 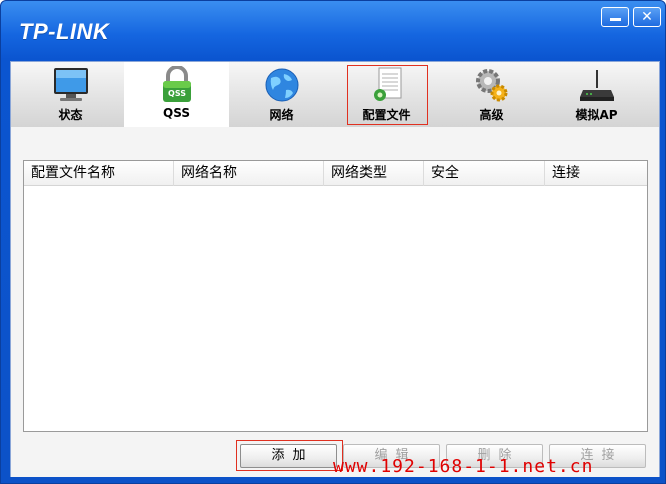 I want to click on list-header: 配置文件名称 网络名称 网络类型 安全 连接, so click(x=335, y=173).